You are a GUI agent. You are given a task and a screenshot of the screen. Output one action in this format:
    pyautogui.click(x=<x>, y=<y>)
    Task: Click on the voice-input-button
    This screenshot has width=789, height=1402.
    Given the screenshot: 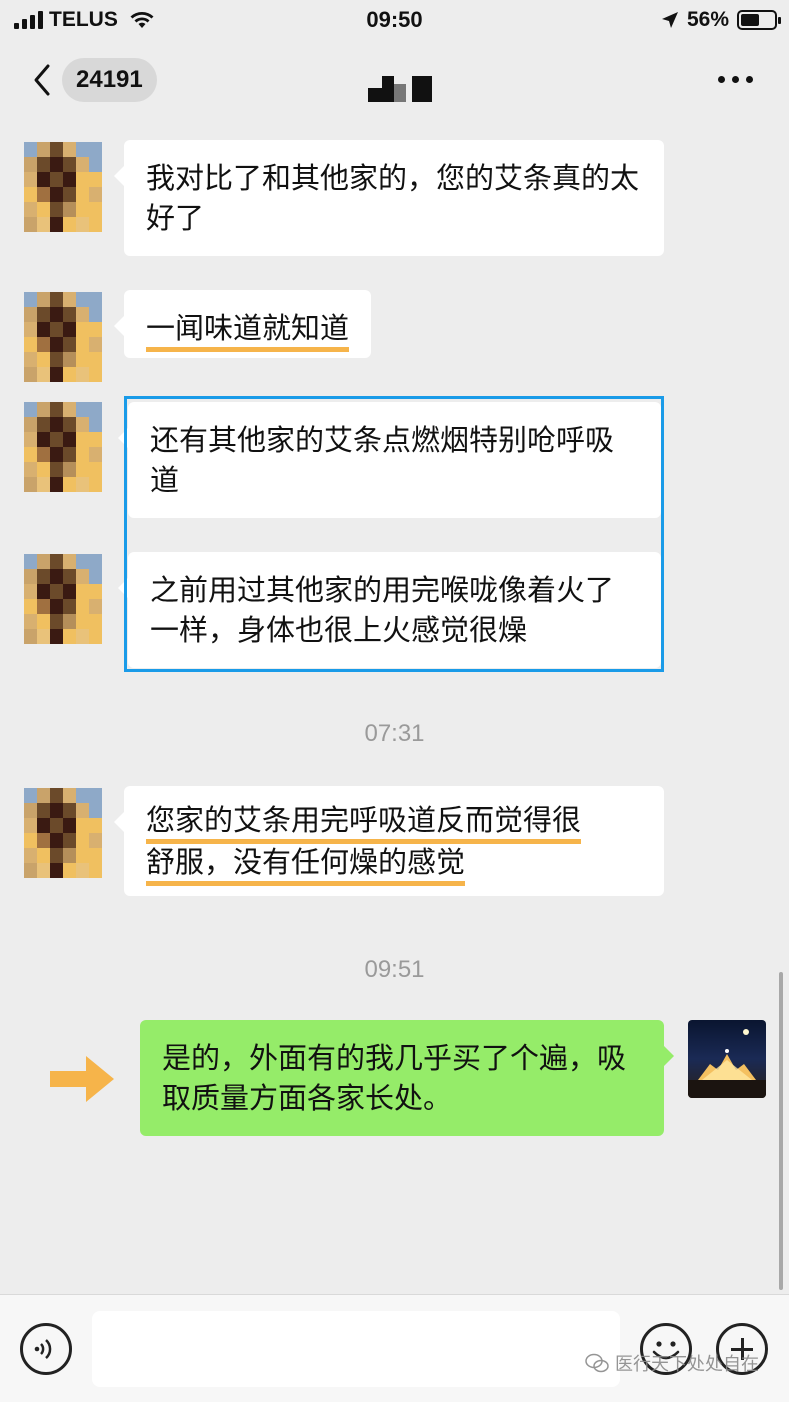 What is the action you would take?
    pyautogui.click(x=46, y=1349)
    